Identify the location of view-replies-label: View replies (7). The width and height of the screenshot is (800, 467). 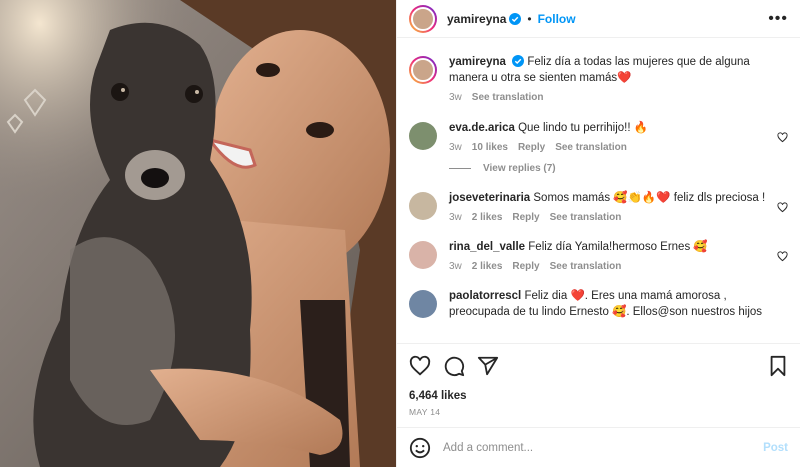
(519, 168).